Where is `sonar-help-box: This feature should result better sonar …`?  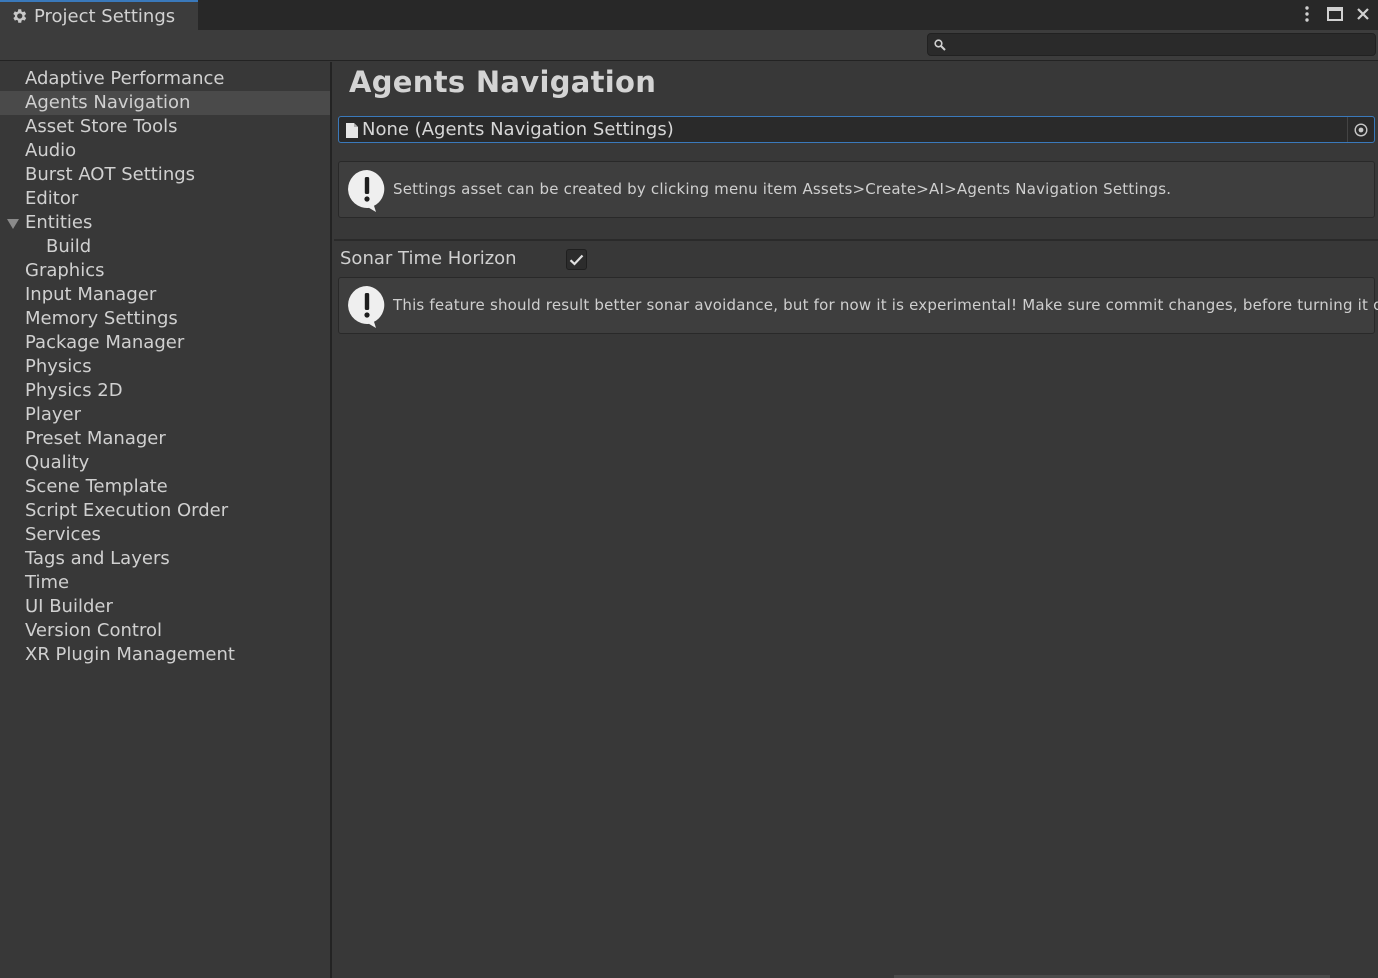
sonar-help-box: This feature should result better sonar … is located at coordinates (858, 305).